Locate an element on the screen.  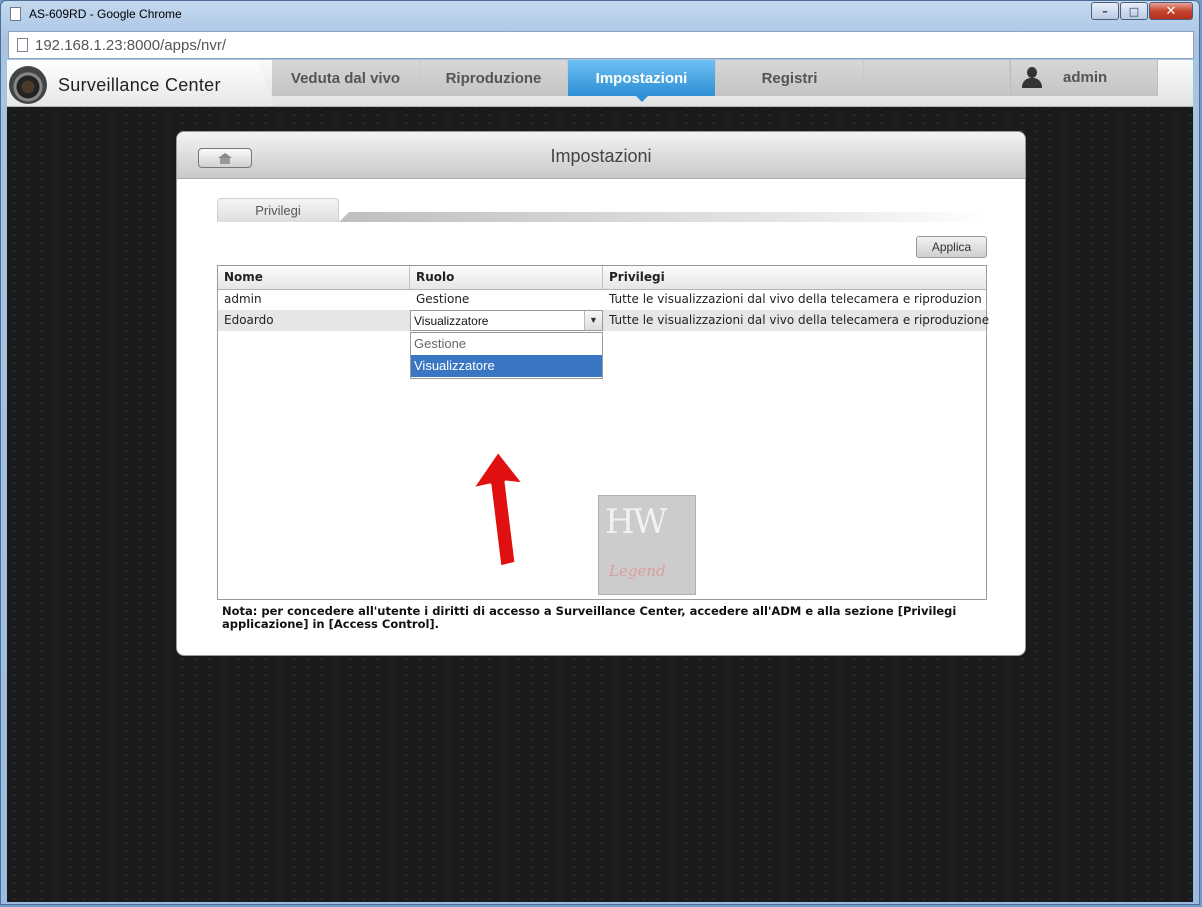
window-controls: – □ ✕ is located at coordinates (1141, 11).